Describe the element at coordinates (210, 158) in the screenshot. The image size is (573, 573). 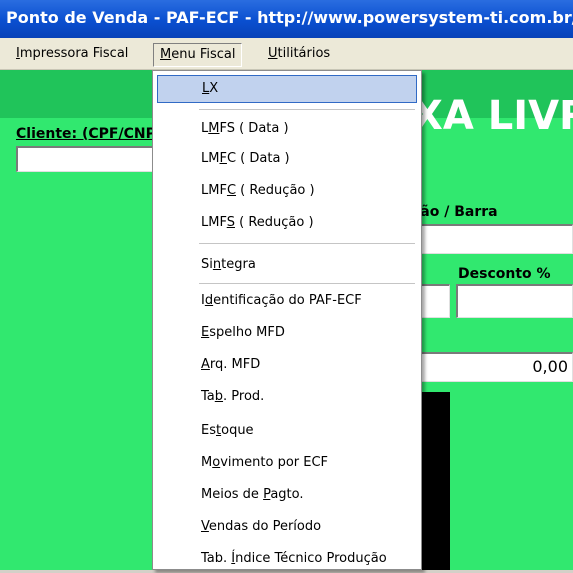
I see `item-label-pre: LM` at that location.